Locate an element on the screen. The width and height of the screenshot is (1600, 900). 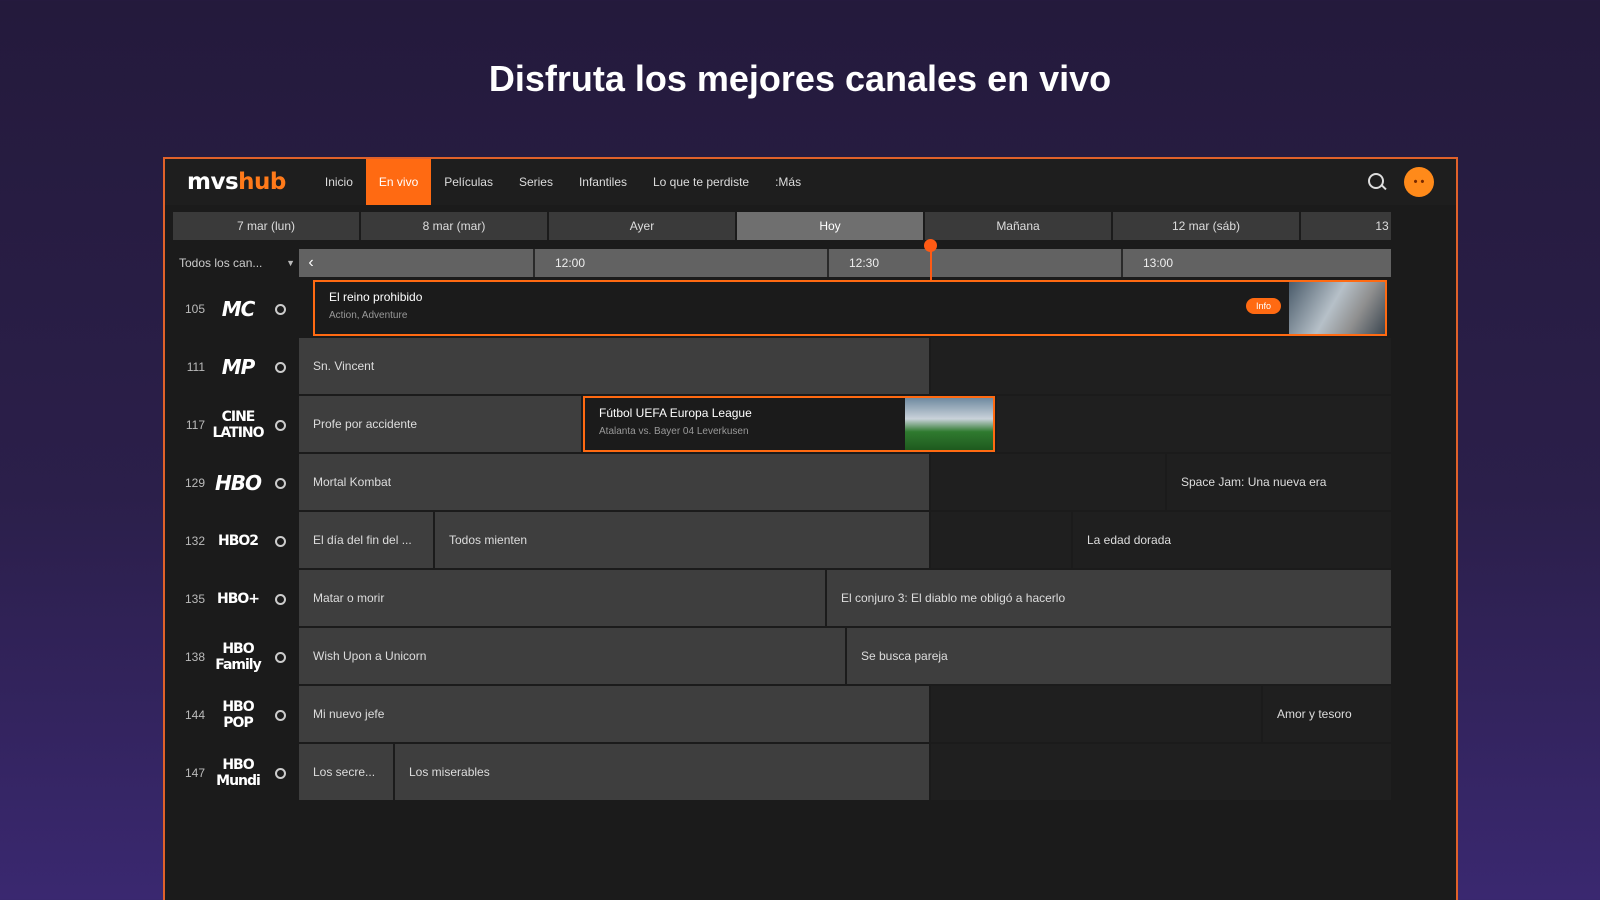
program-block: Mortal Kombat is located at coordinates (614, 482).